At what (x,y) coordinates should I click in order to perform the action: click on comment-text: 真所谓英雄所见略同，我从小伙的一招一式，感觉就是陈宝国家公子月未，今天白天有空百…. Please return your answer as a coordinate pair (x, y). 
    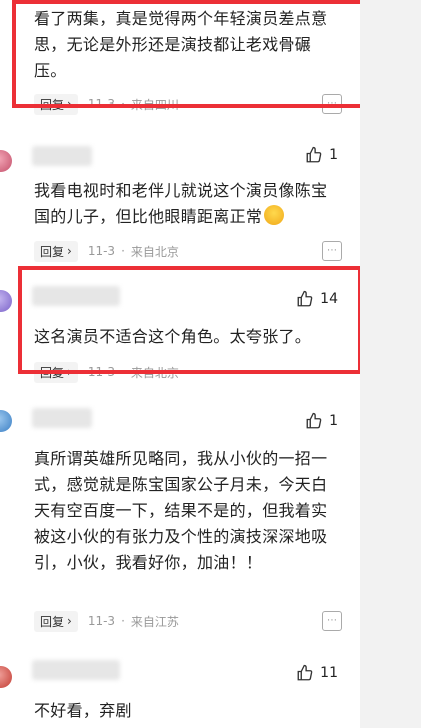
    Looking at the image, I should click on (181, 510).